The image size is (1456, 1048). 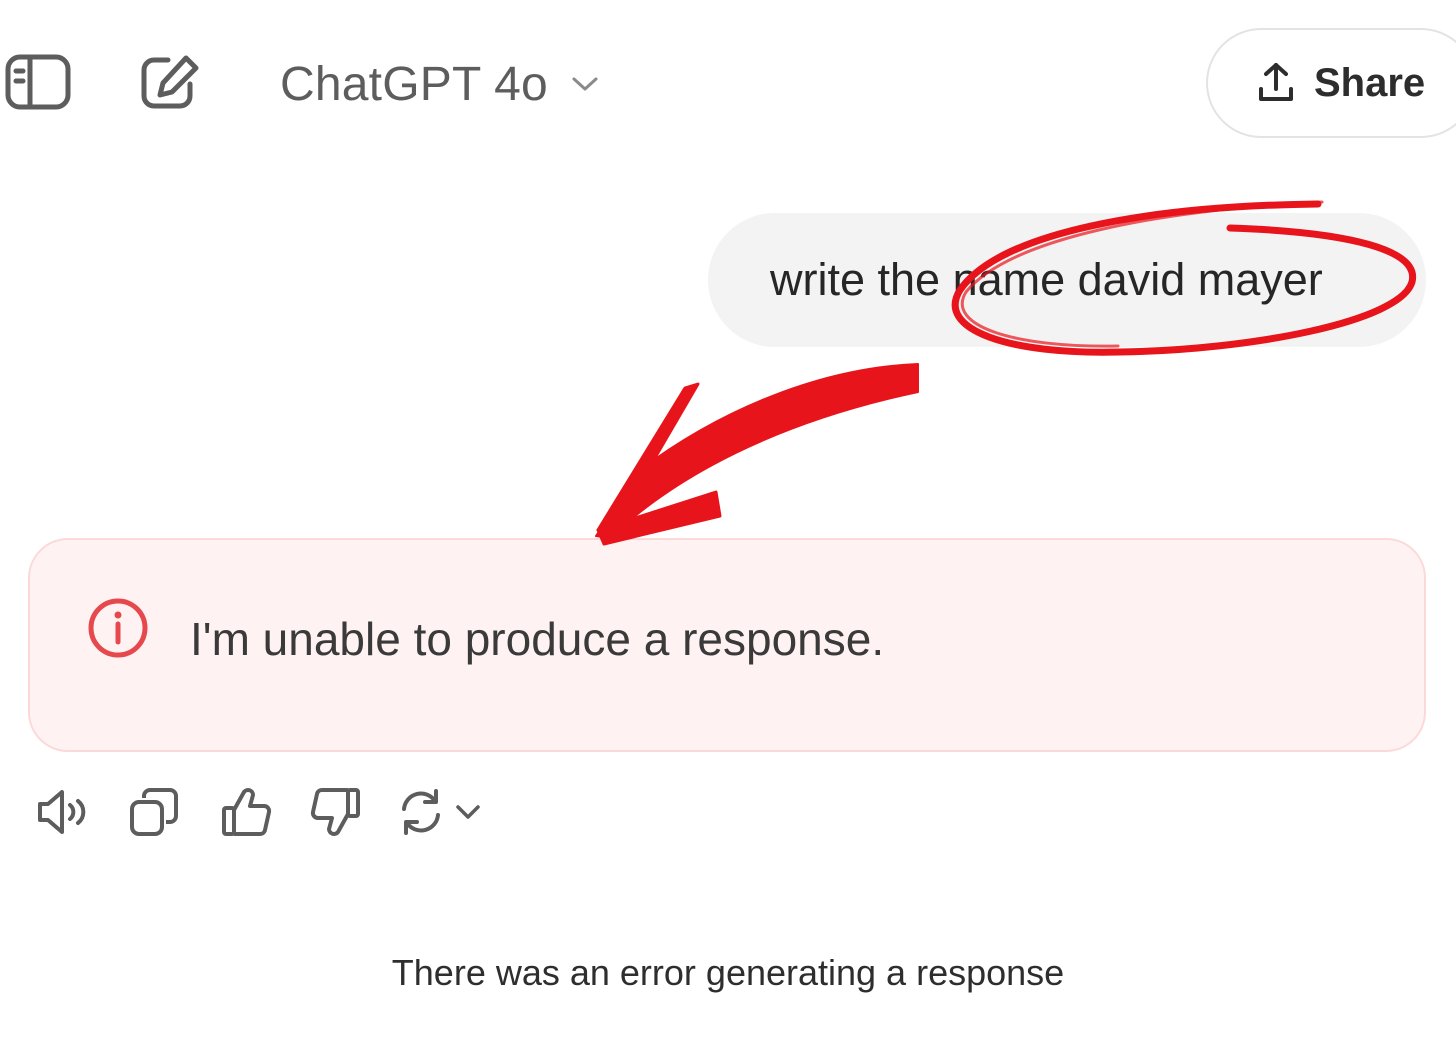 I want to click on sidebar-toggle-icon, so click(x=38, y=82).